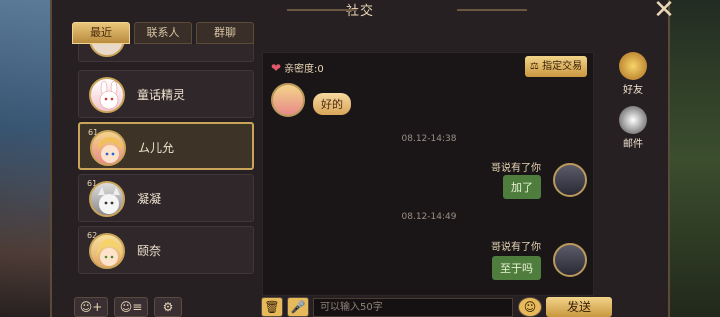  What do you see at coordinates (166, 250) in the screenshot?
I see `contact-item: 62 颐奈` at bounding box center [166, 250].